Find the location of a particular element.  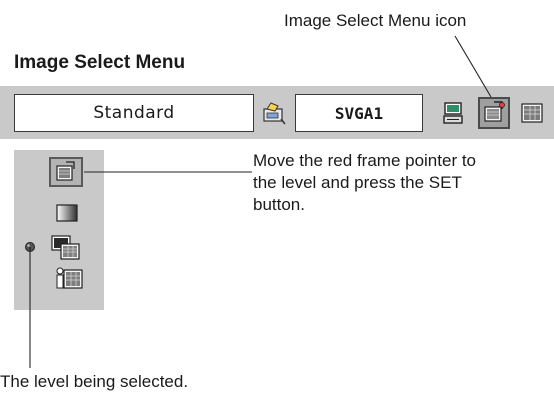

level-note: The level being selected. is located at coordinates (94, 381).